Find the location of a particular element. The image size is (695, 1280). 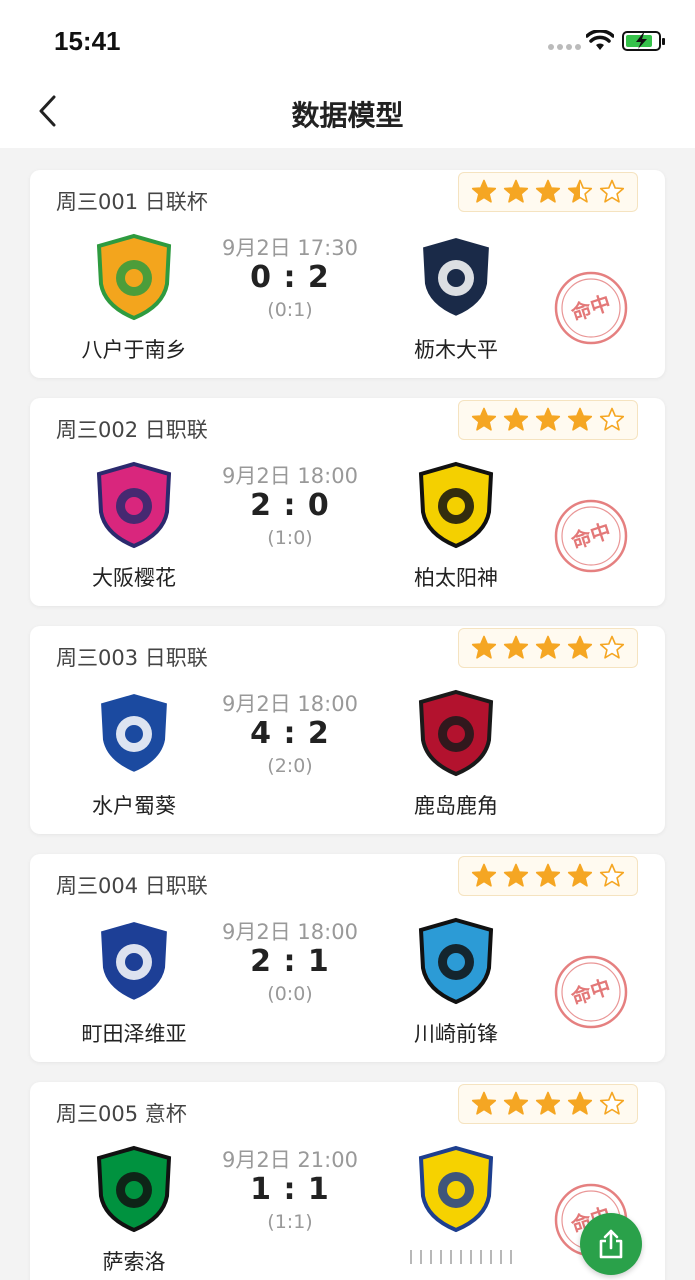

match-card: 周三005 意杯 萨索洛 9月2日 21:00 1 : 1 (1:1) 命中 is located at coordinates (347, 1181).